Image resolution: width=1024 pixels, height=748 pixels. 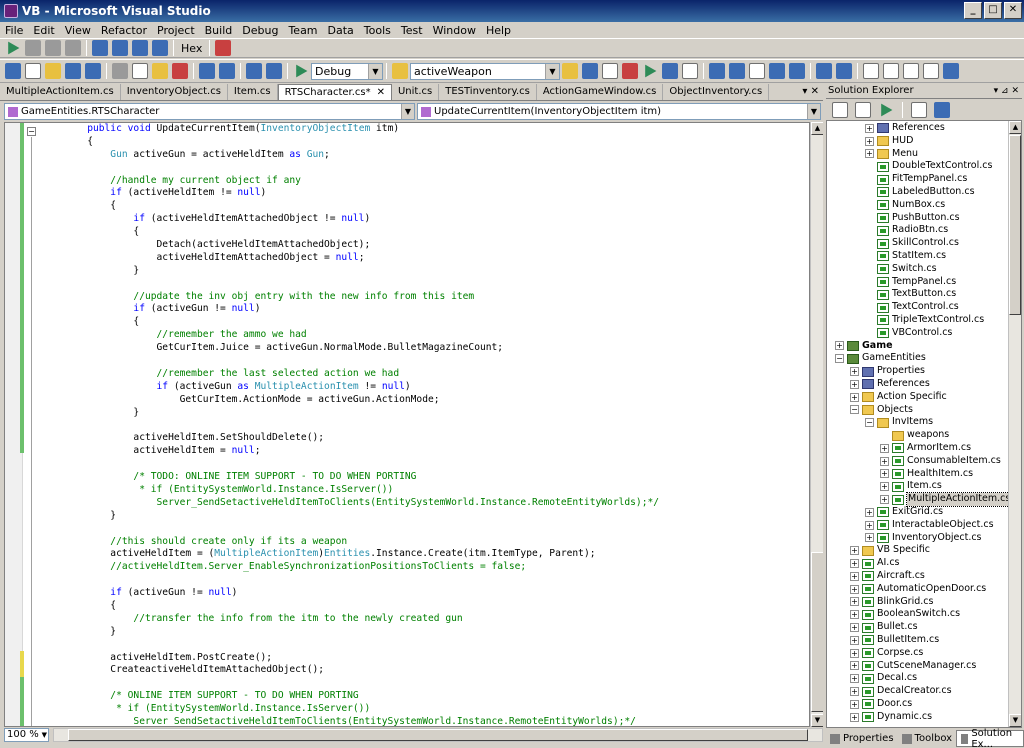 I want to click on command-window-icon, so click(x=690, y=71).